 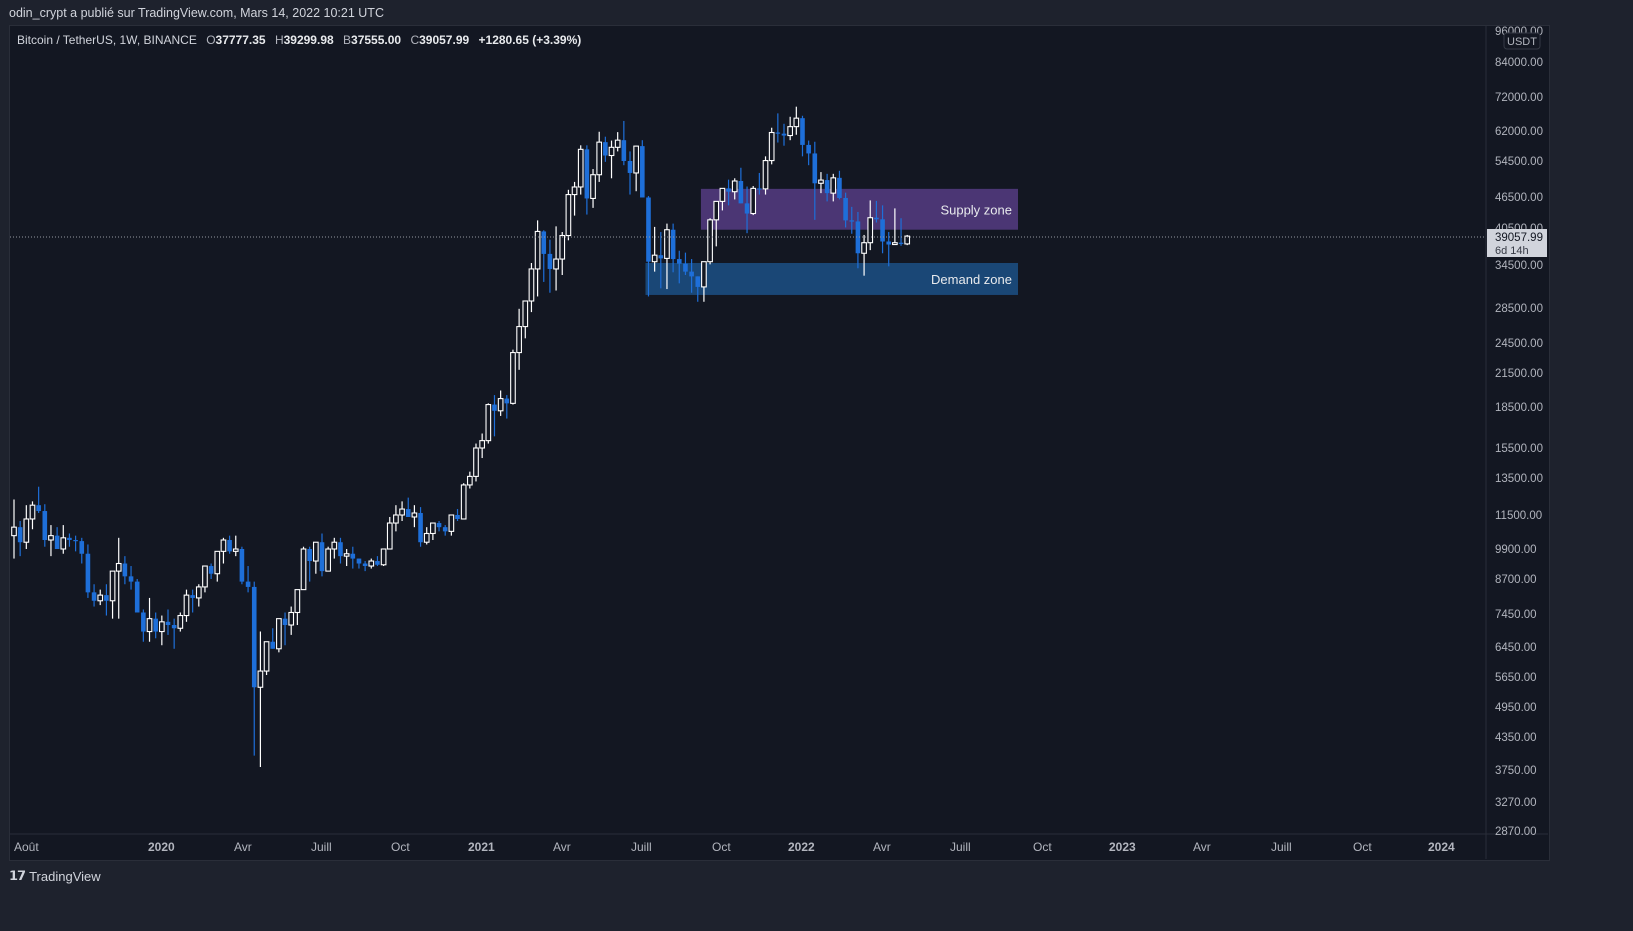 What do you see at coordinates (1519, 479) in the screenshot?
I see `price-tick-label: 13500.00` at bounding box center [1519, 479].